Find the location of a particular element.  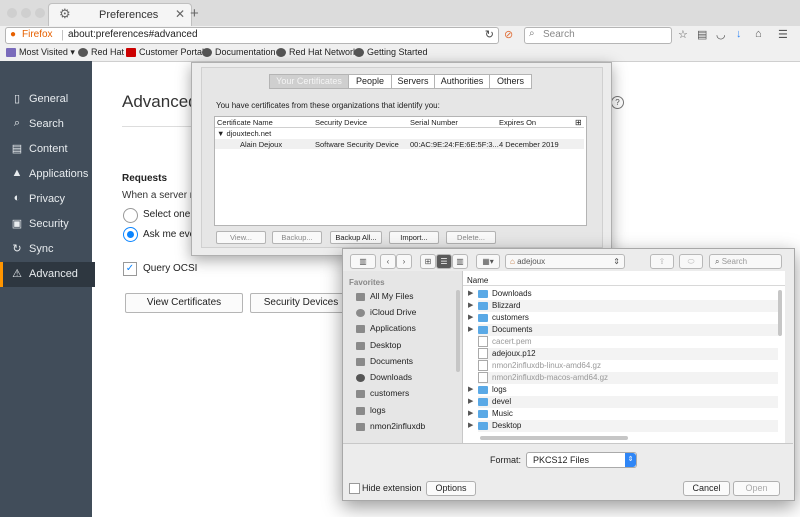

column-name: Name is located at coordinates (477, 280).